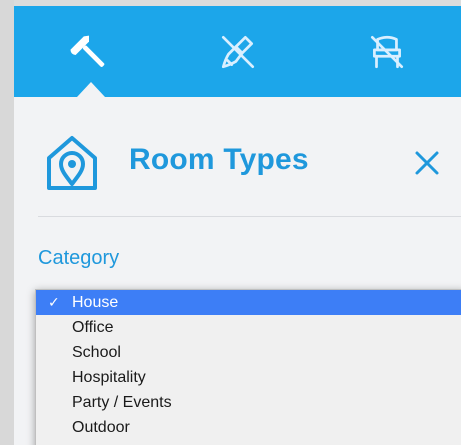 Image resolution: width=474 pixels, height=445 pixels. What do you see at coordinates (54, 302) in the screenshot?
I see `checkmark-icon: ✓` at bounding box center [54, 302].